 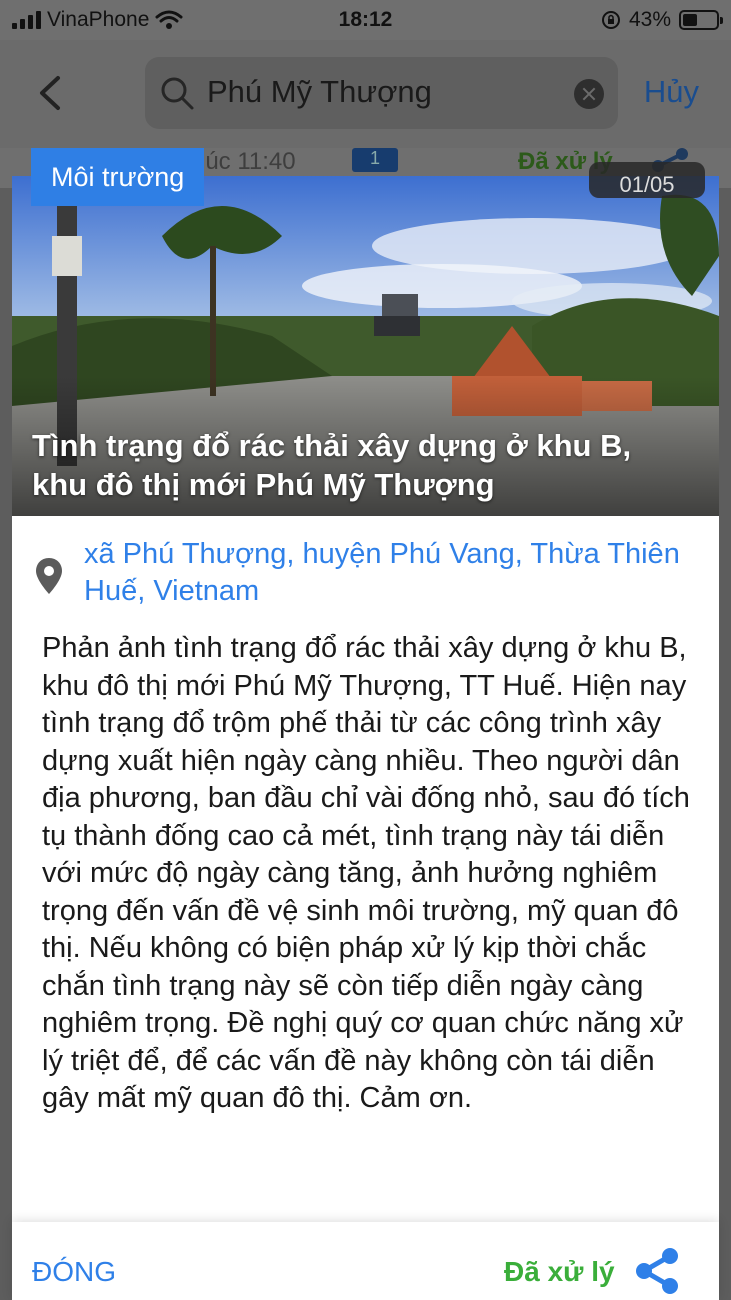 What do you see at coordinates (319, 91) in the screenshot?
I see `search-query: Phú Mỹ Thượng` at bounding box center [319, 91].